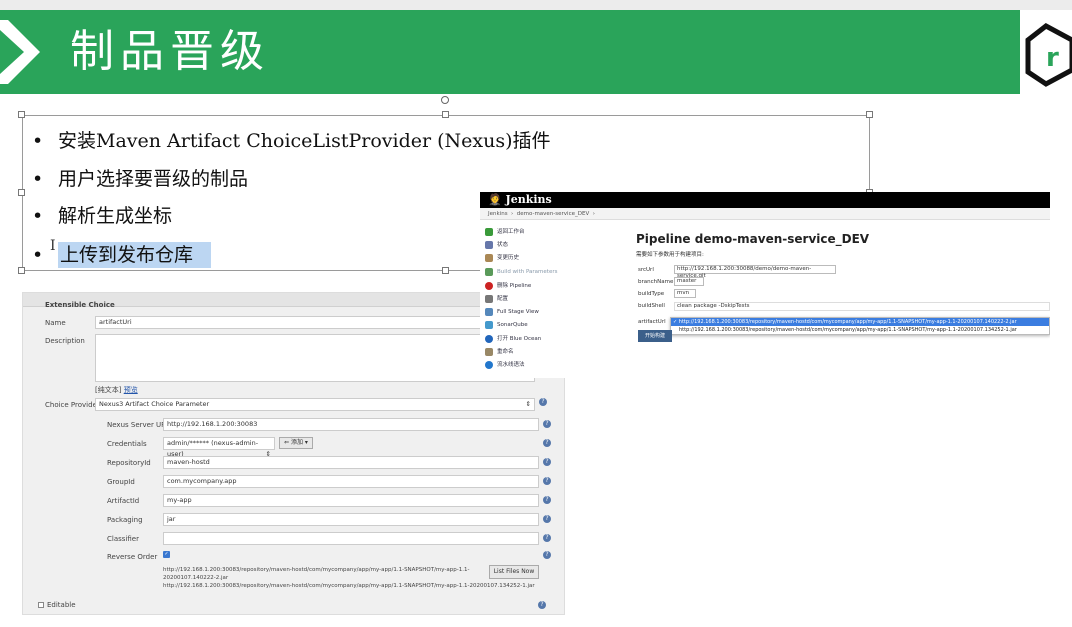 Image resolution: width=1072 pixels, height=627 pixels. I want to click on classifier-input, so click(351, 538).